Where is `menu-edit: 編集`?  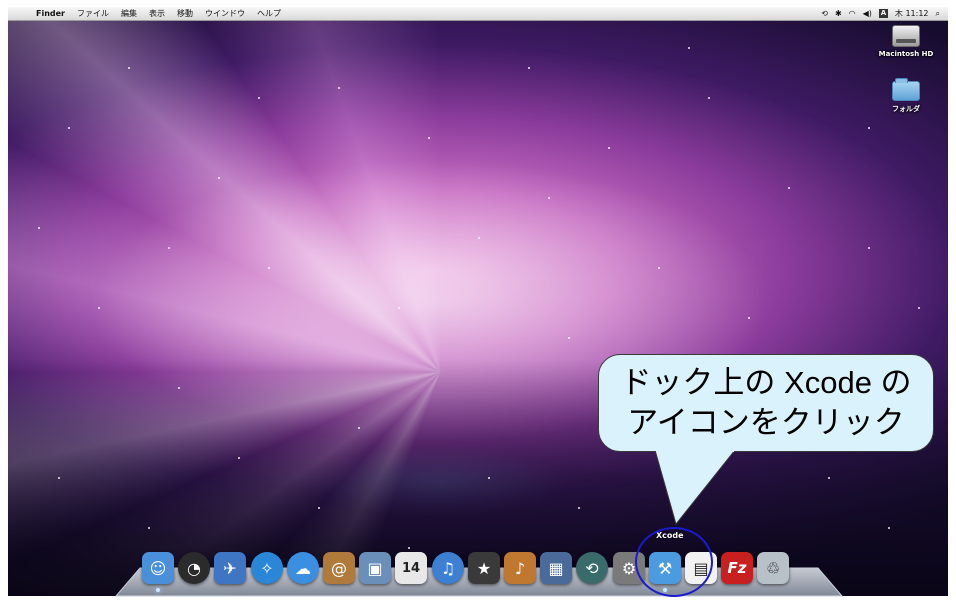 menu-edit: 編集 is located at coordinates (129, 13).